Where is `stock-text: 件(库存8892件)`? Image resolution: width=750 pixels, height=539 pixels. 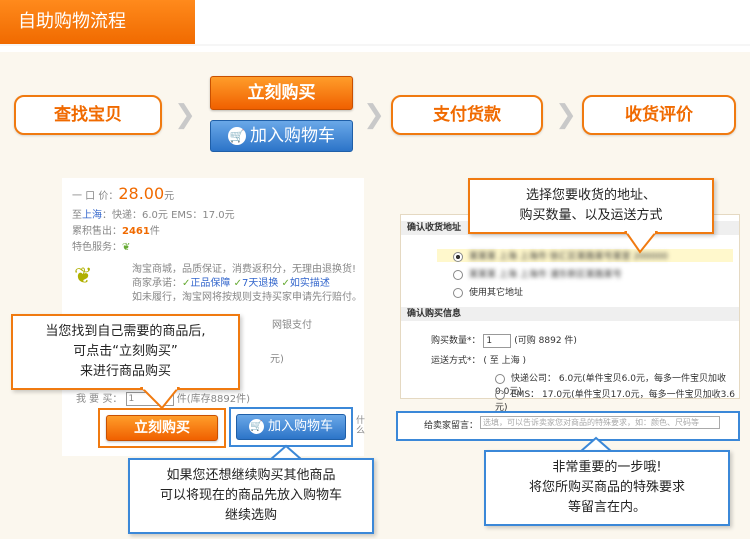 stock-text: 件(库存8892件) is located at coordinates (213, 399).